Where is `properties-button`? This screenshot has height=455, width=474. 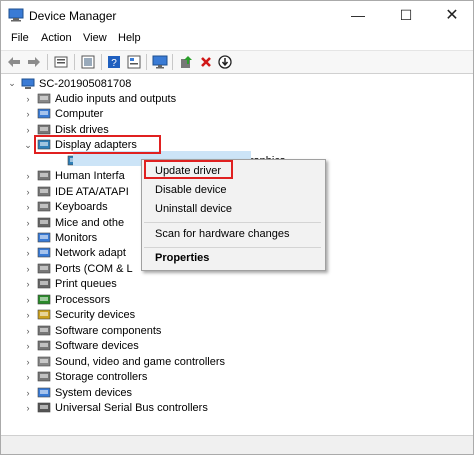 properties-button is located at coordinates (61, 62).